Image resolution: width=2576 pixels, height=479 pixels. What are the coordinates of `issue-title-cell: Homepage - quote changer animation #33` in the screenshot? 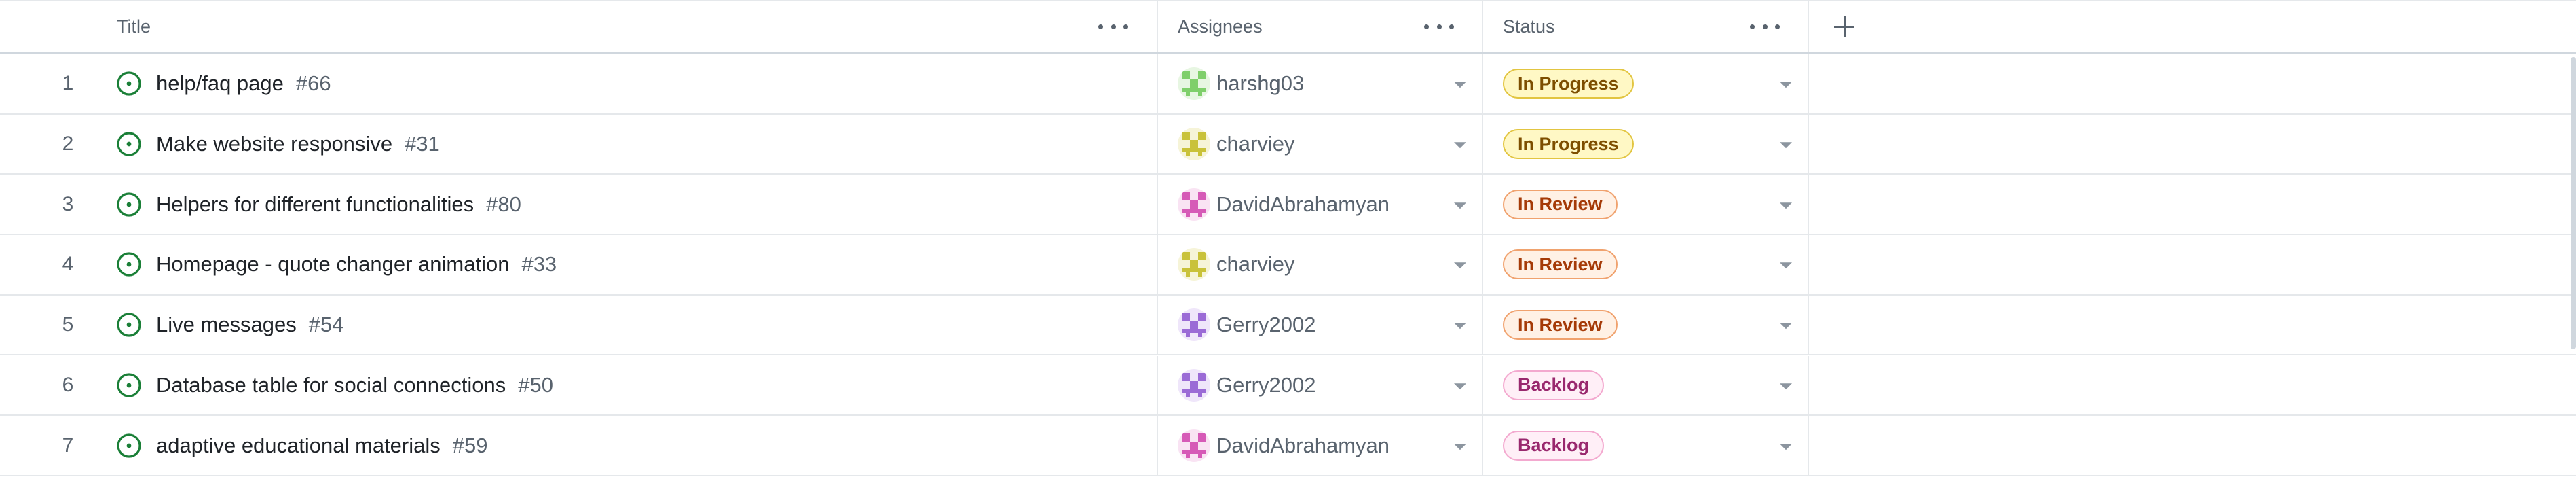 It's located at (357, 264).